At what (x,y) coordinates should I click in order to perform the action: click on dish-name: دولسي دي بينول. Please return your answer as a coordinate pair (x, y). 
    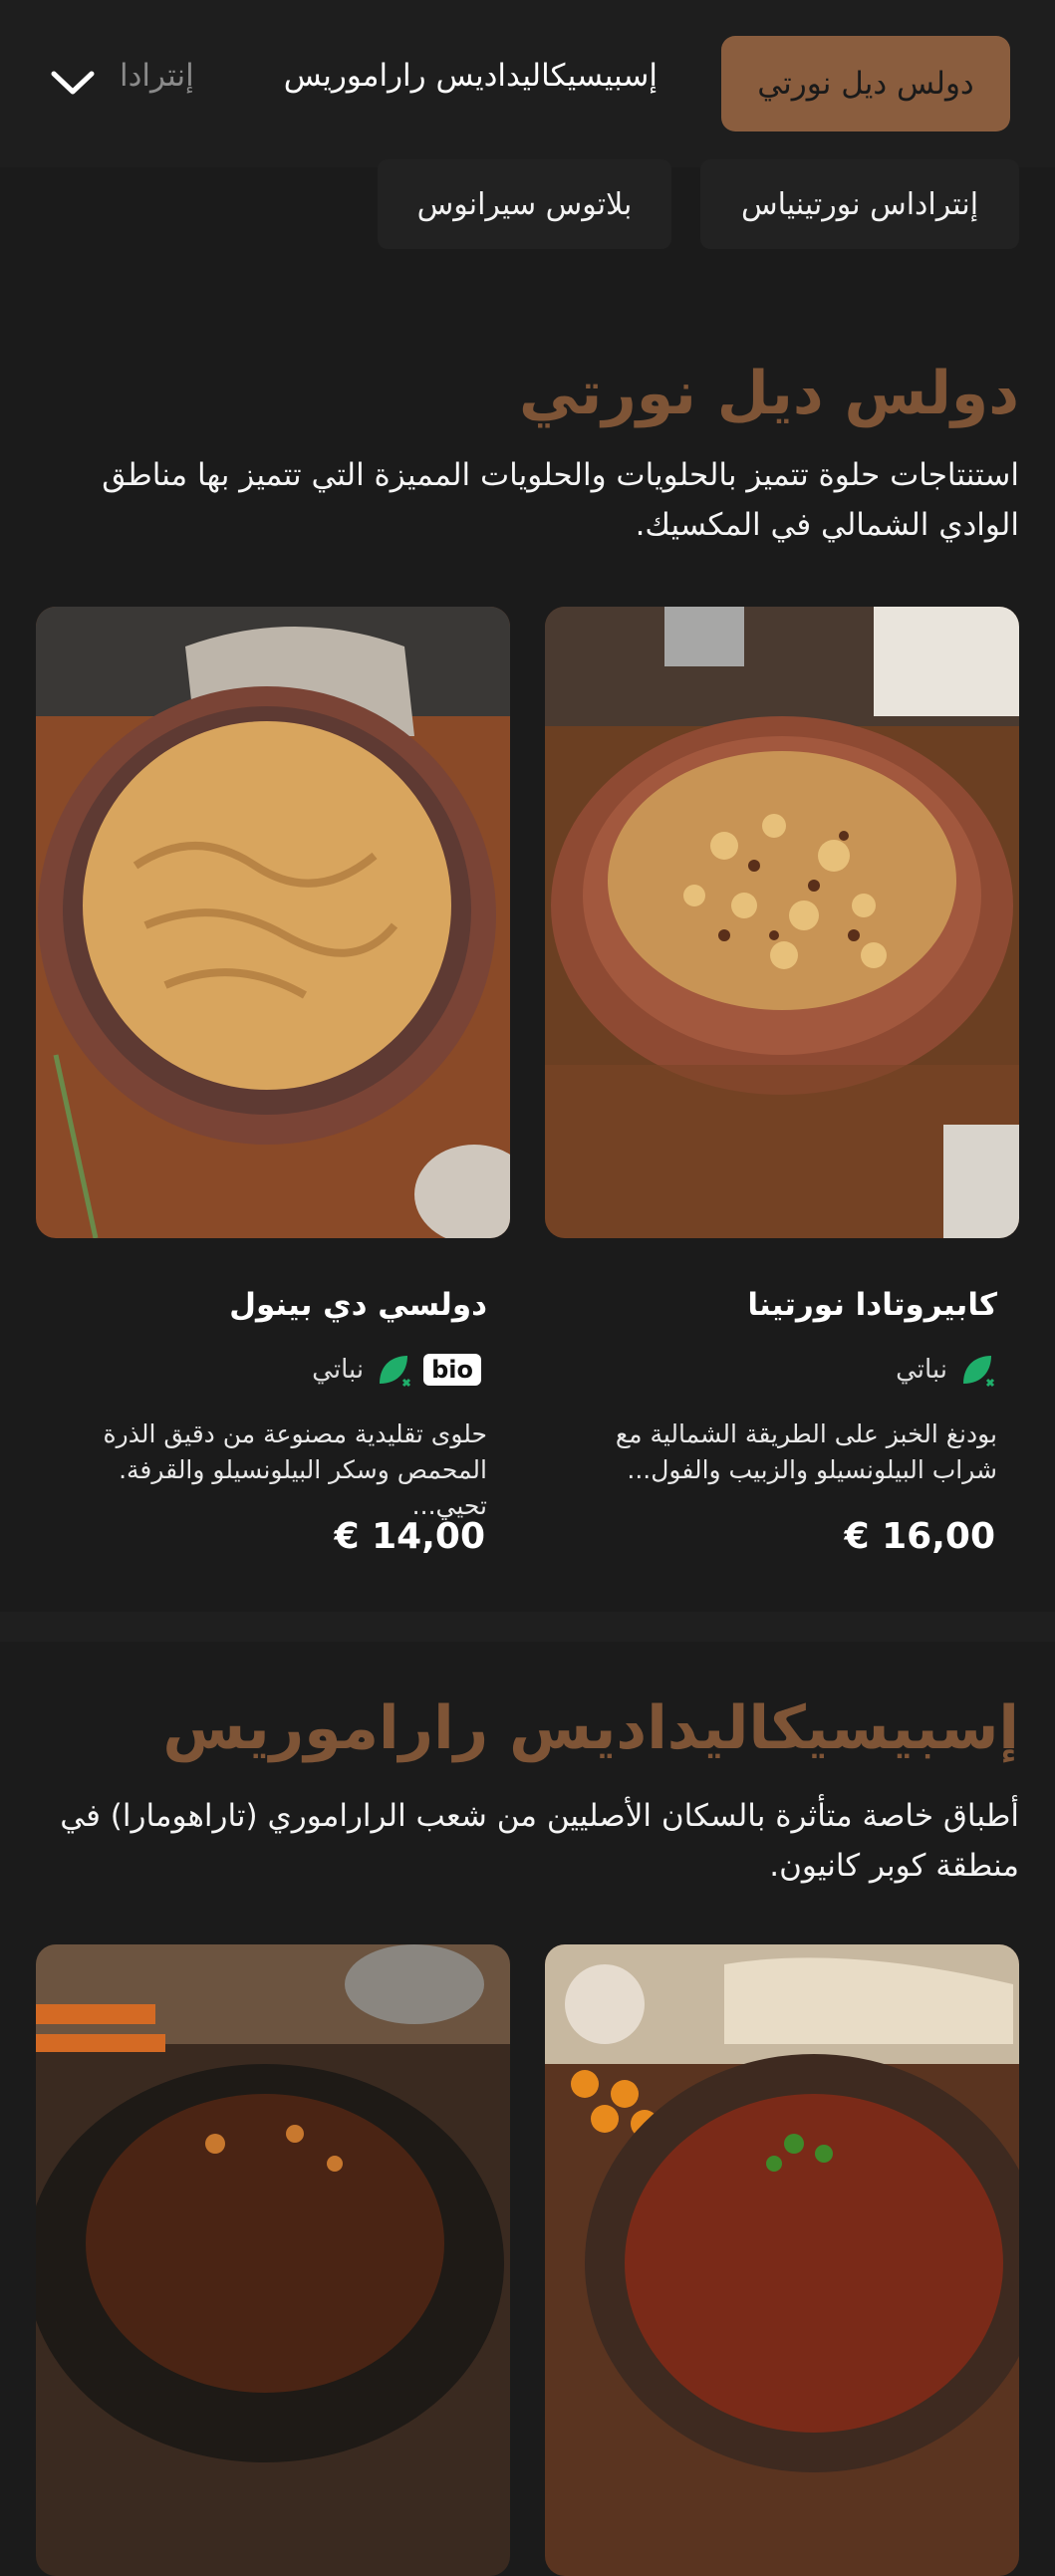
    Looking at the image, I should click on (258, 1305).